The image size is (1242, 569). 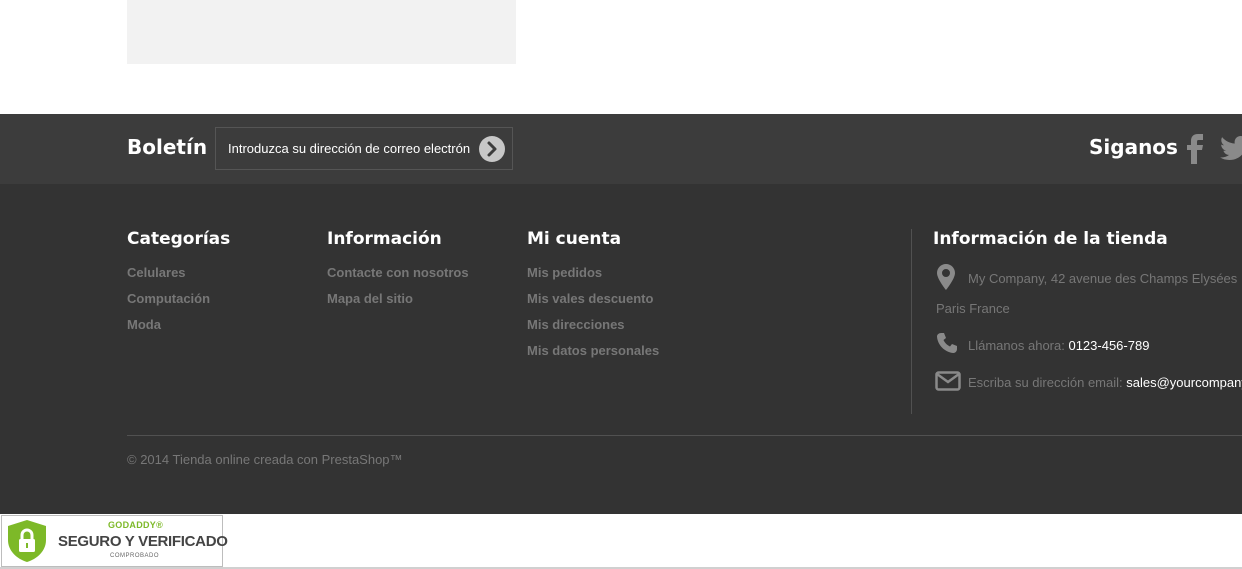 I want to click on follow-us-title: Siganos, so click(x=1133, y=147).